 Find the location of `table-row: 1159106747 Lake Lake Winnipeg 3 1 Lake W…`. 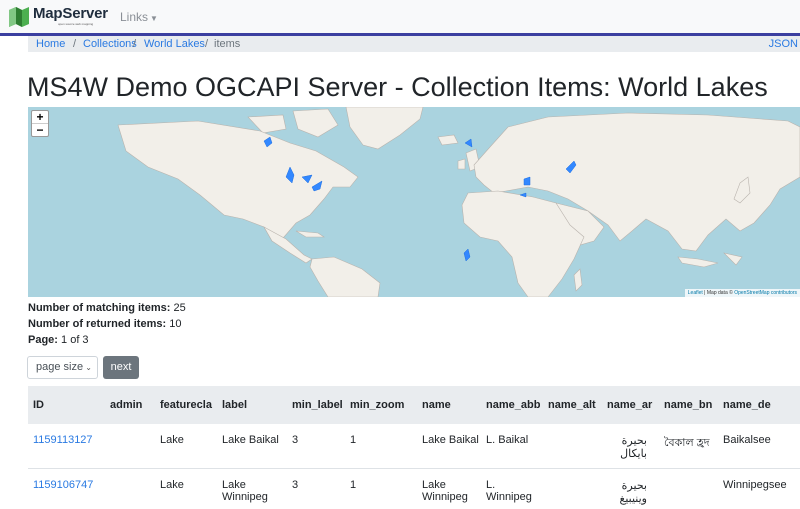

table-row: 1159106747 Lake Lake Winnipeg 3 1 Lake W… is located at coordinates (414, 488).